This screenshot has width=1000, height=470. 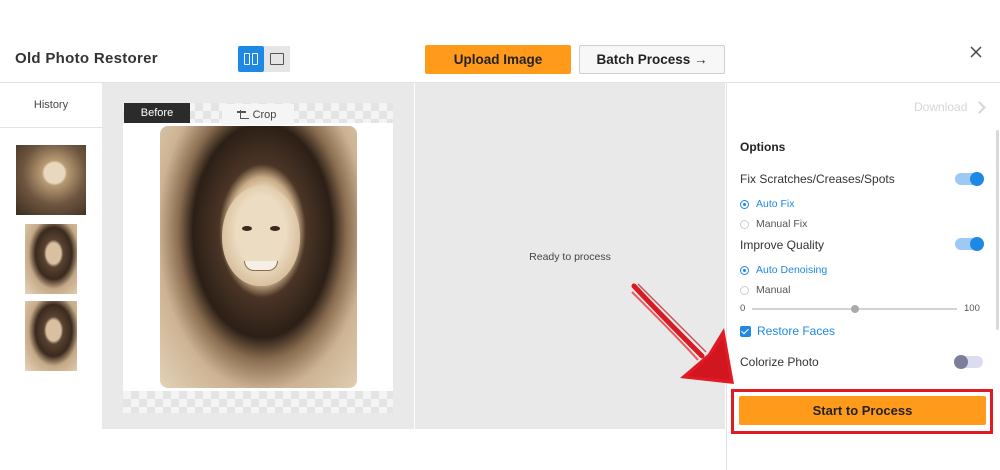 I want to click on single-view-button, so click(x=277, y=59).